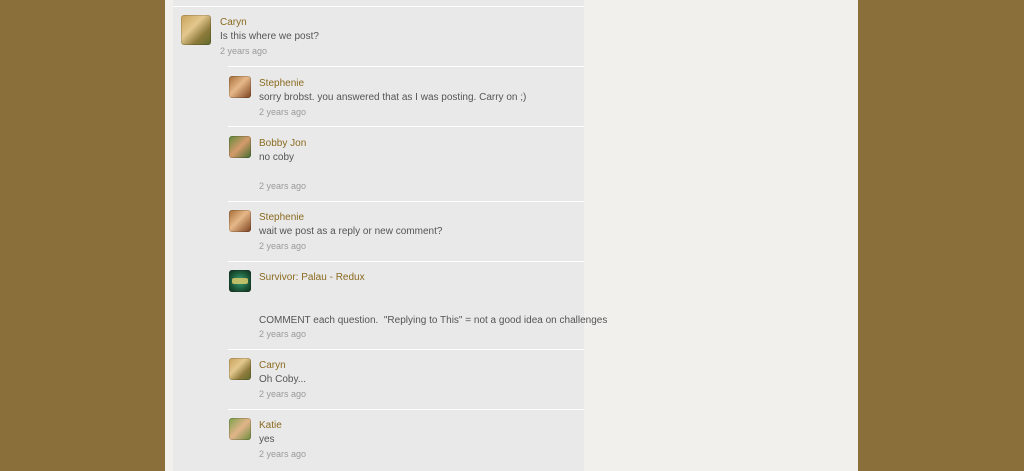  Describe the element at coordinates (277, 157) in the screenshot. I see `comment-text: no coby` at that location.